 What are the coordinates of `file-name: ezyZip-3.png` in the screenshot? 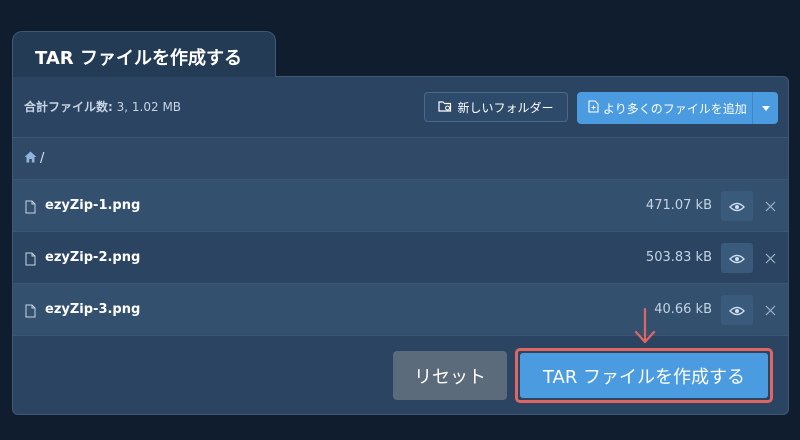 It's located at (93, 309).